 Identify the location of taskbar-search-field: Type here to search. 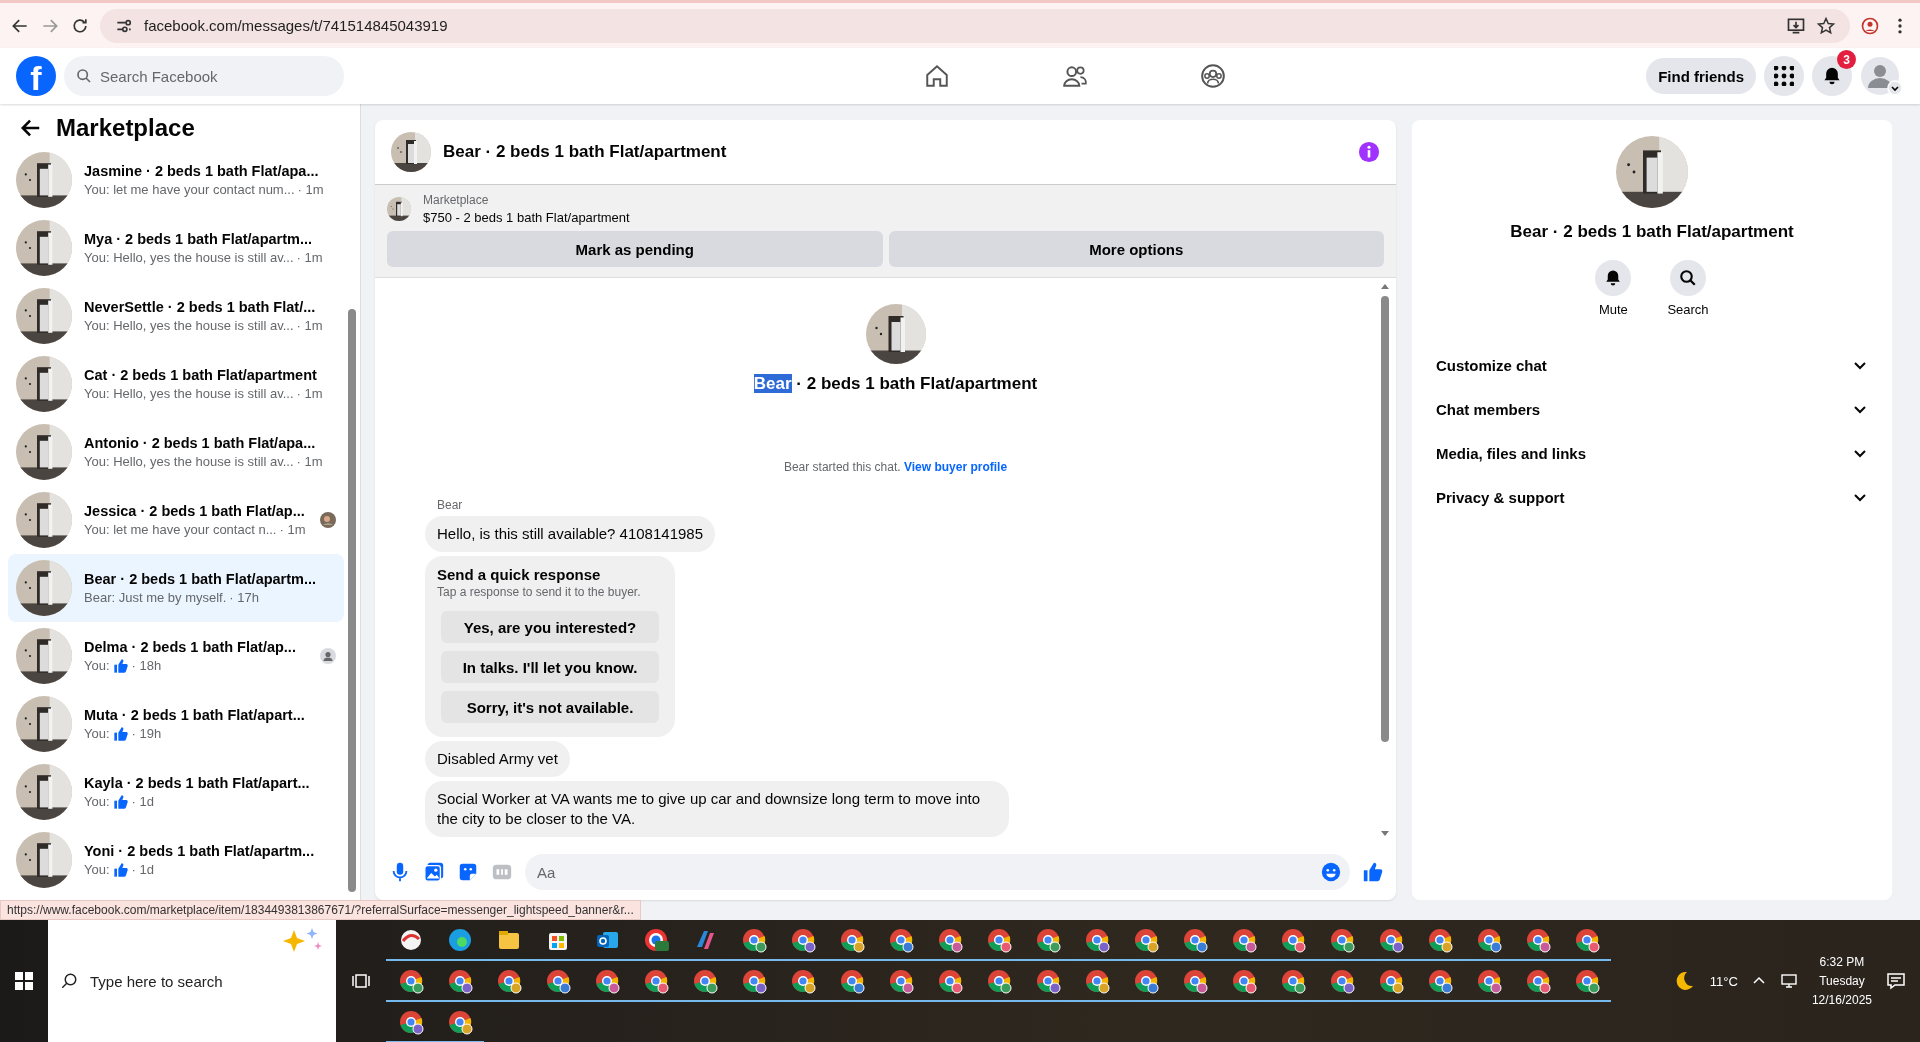
(192, 981).